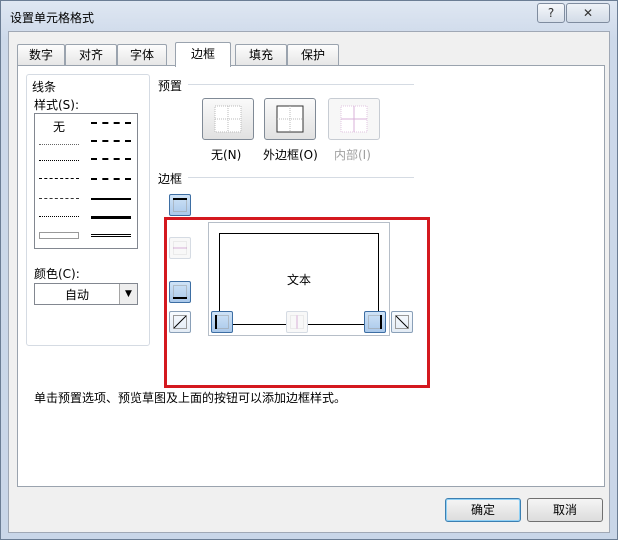  I want to click on preset-none-label: 无(N), so click(226, 154).